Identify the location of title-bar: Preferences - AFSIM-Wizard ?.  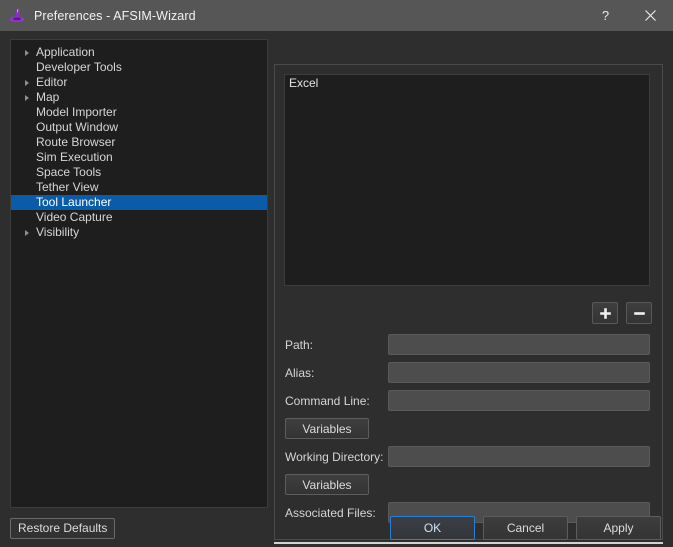
(336, 15).